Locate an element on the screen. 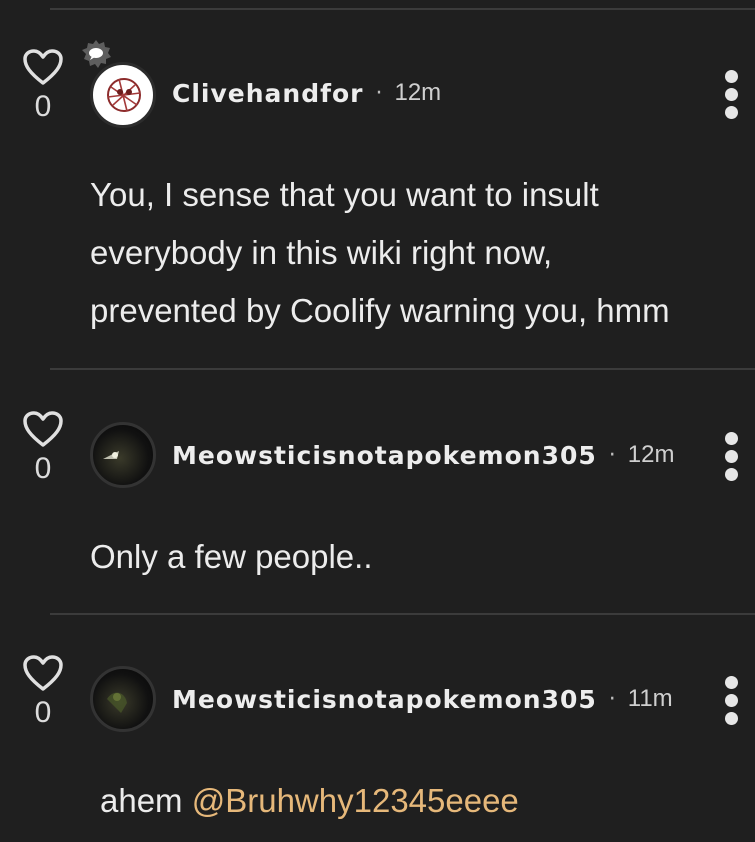 This screenshot has height=842, width=755. username: Clivehandfor is located at coordinates (267, 93).